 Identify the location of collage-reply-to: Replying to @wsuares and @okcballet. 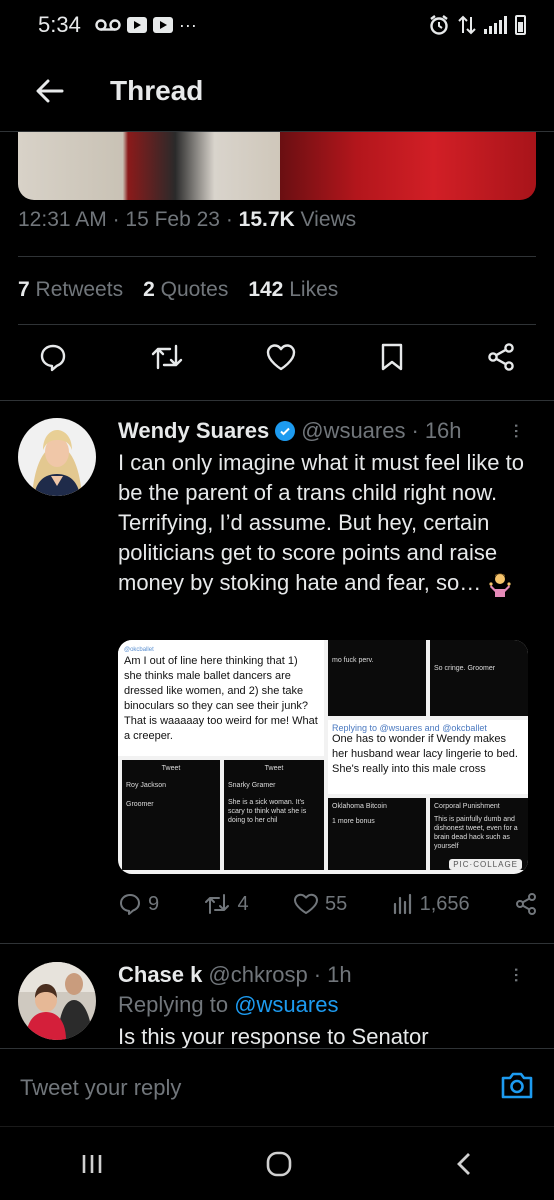
(409, 728).